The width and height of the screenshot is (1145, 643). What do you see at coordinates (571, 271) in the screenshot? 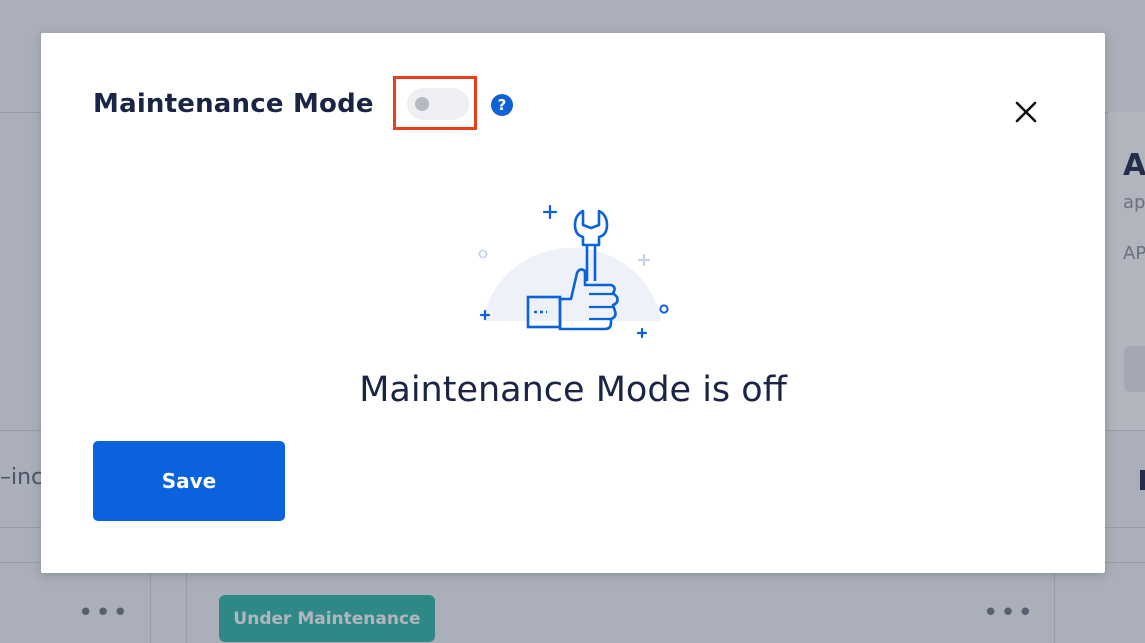
I see `wrench-thumbs-up-icon` at bounding box center [571, 271].